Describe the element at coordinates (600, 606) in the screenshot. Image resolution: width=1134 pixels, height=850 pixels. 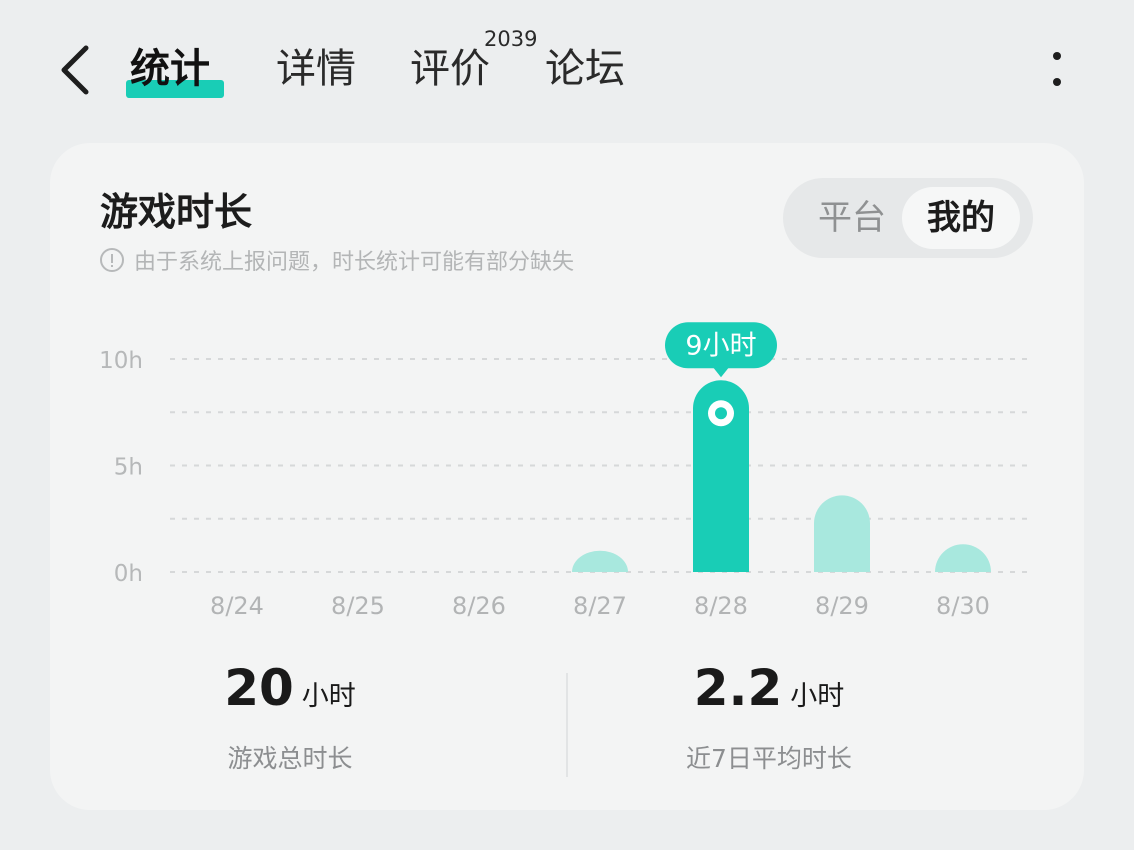
I see `x-tick-label: 8/27` at that location.